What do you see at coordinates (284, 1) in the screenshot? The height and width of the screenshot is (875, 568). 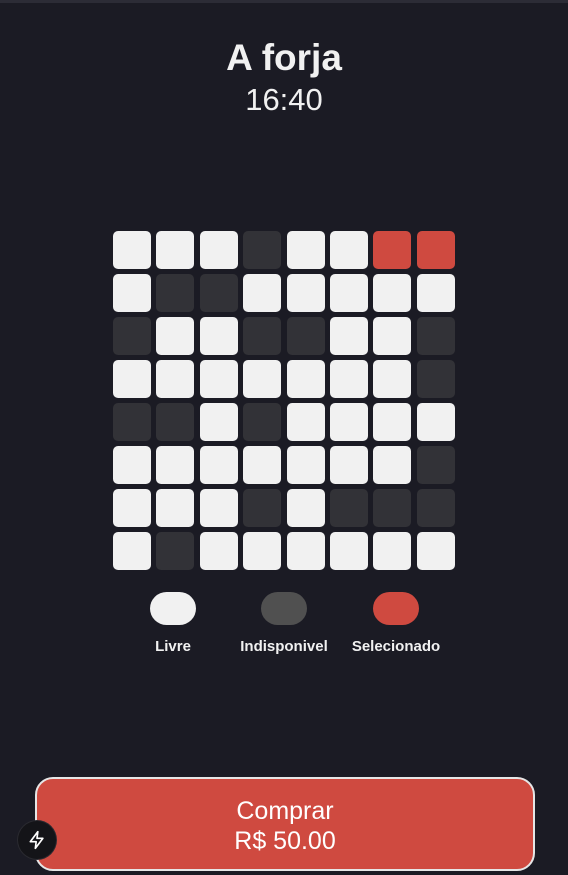 I see `top-divider` at bounding box center [284, 1].